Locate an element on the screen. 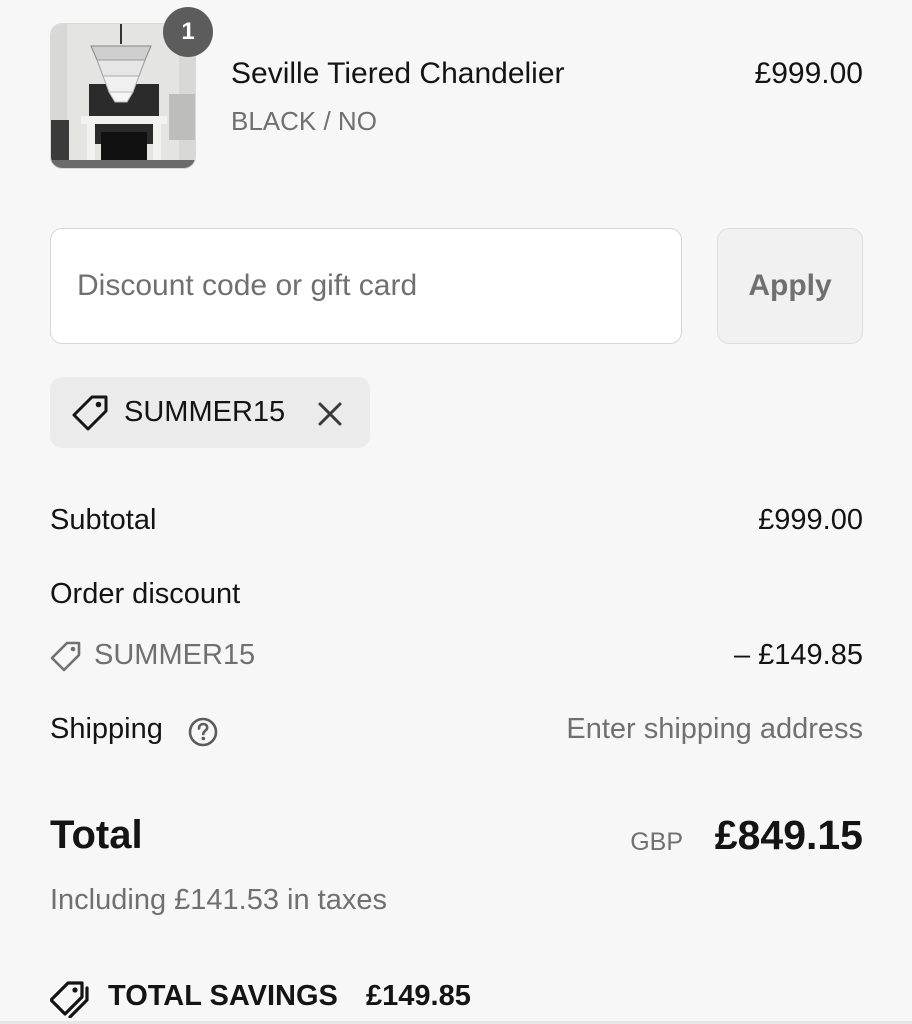 Image resolution: width=912 pixels, height=1024 pixels. shipping-value: Enter shipping address is located at coordinates (714, 729).